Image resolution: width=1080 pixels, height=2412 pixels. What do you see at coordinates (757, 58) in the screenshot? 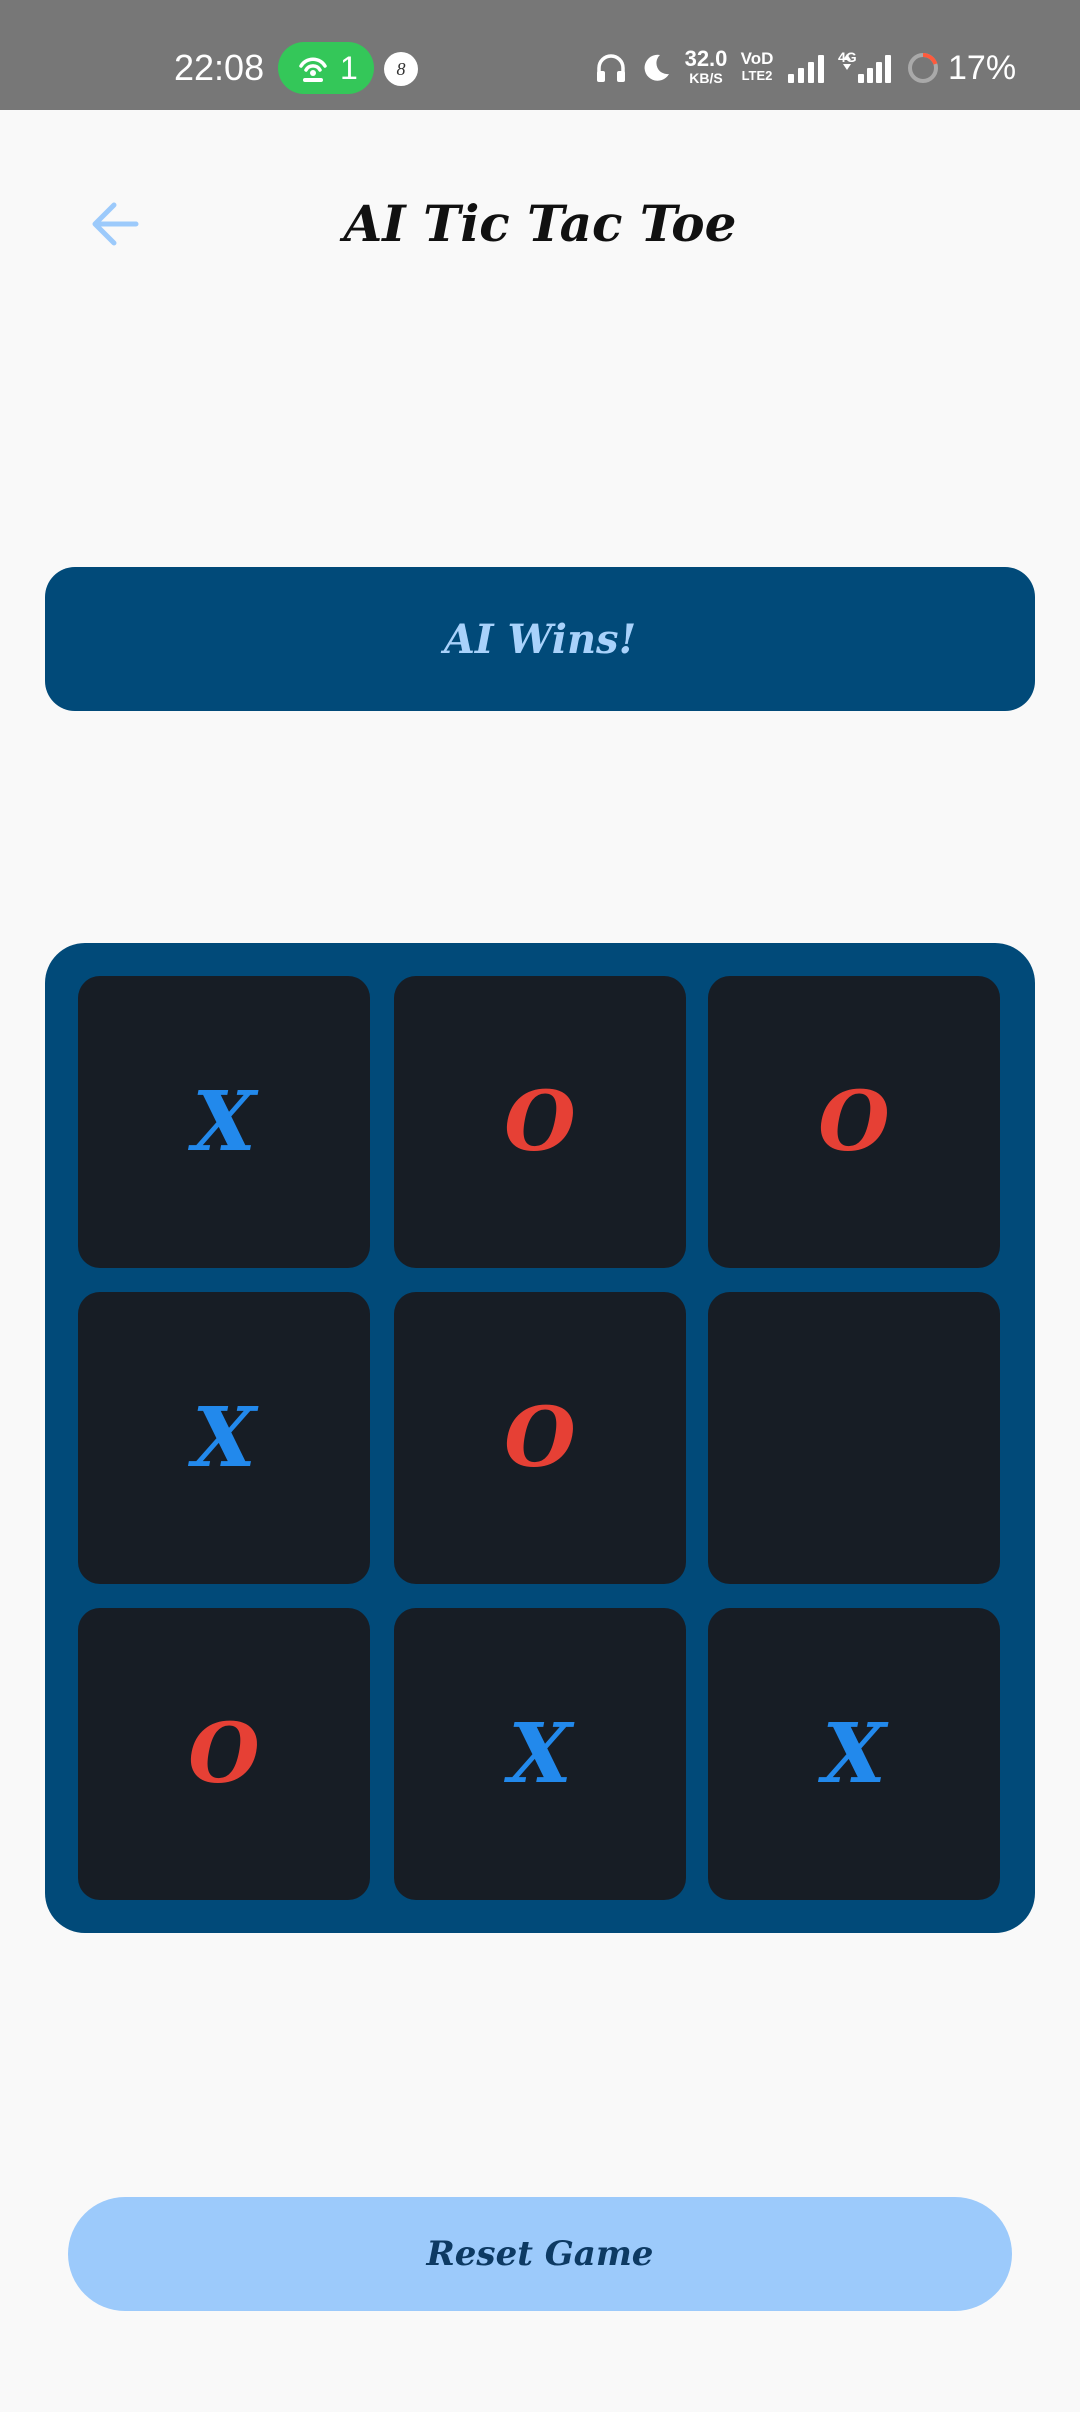
I see `volte-line1: VoD` at bounding box center [757, 58].